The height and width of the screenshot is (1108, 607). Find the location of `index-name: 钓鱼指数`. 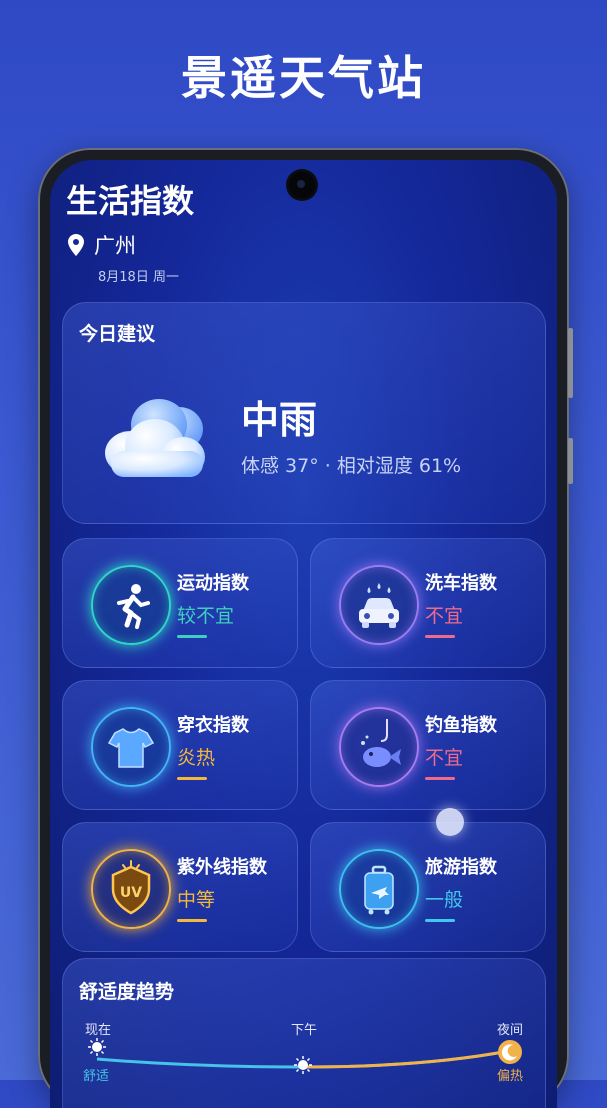

index-name: 钓鱼指数 is located at coordinates (461, 725).